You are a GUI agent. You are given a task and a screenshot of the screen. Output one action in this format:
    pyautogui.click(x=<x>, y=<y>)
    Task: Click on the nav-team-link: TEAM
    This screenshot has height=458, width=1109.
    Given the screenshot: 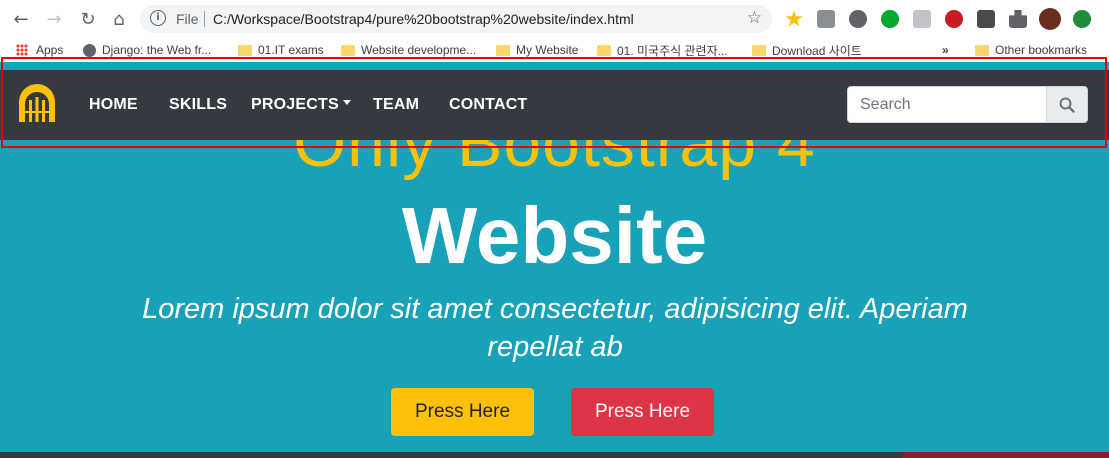 What is the action you would take?
    pyautogui.click(x=396, y=105)
    